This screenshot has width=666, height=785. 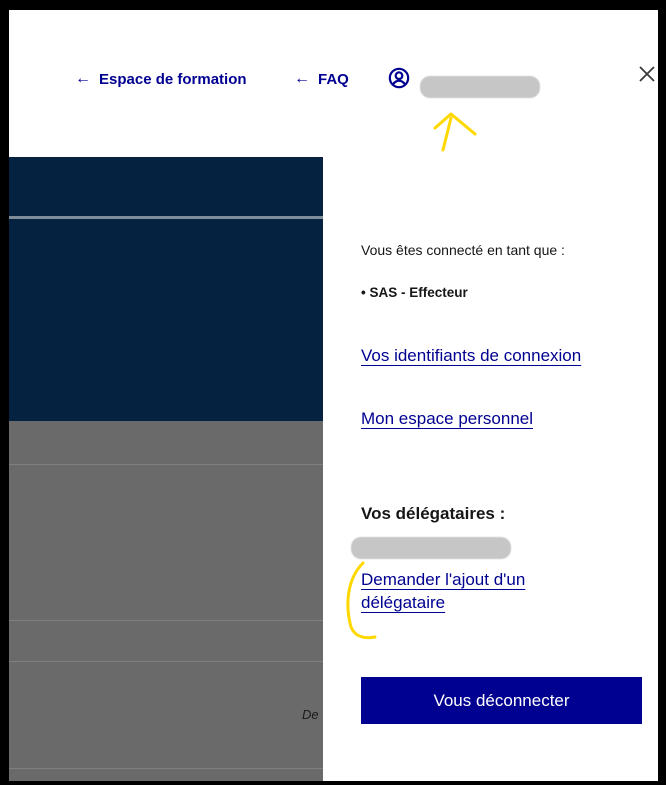 I want to click on credentials-link: Vos identifiants de connexion, so click(x=471, y=356).